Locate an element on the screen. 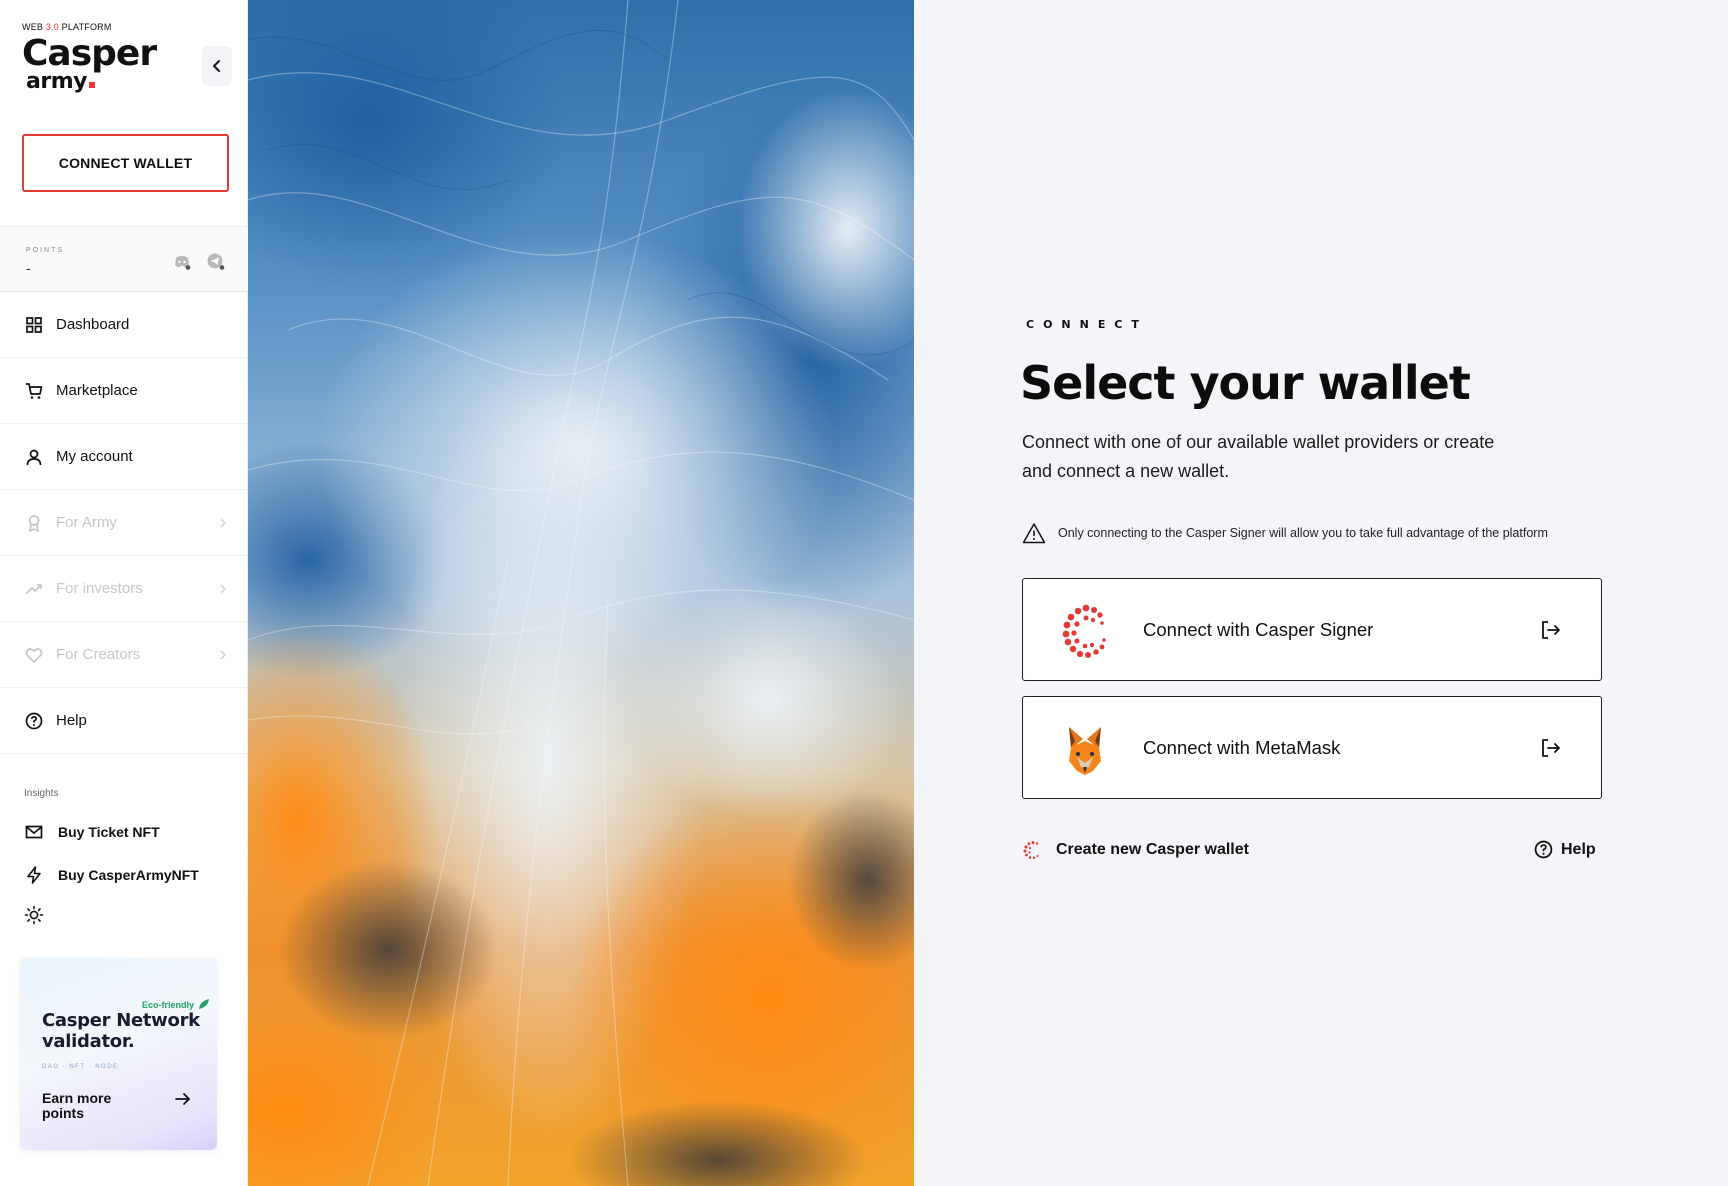 The height and width of the screenshot is (1186, 1728). create-wallet-label: Create new Casper wallet is located at coordinates (1152, 849).